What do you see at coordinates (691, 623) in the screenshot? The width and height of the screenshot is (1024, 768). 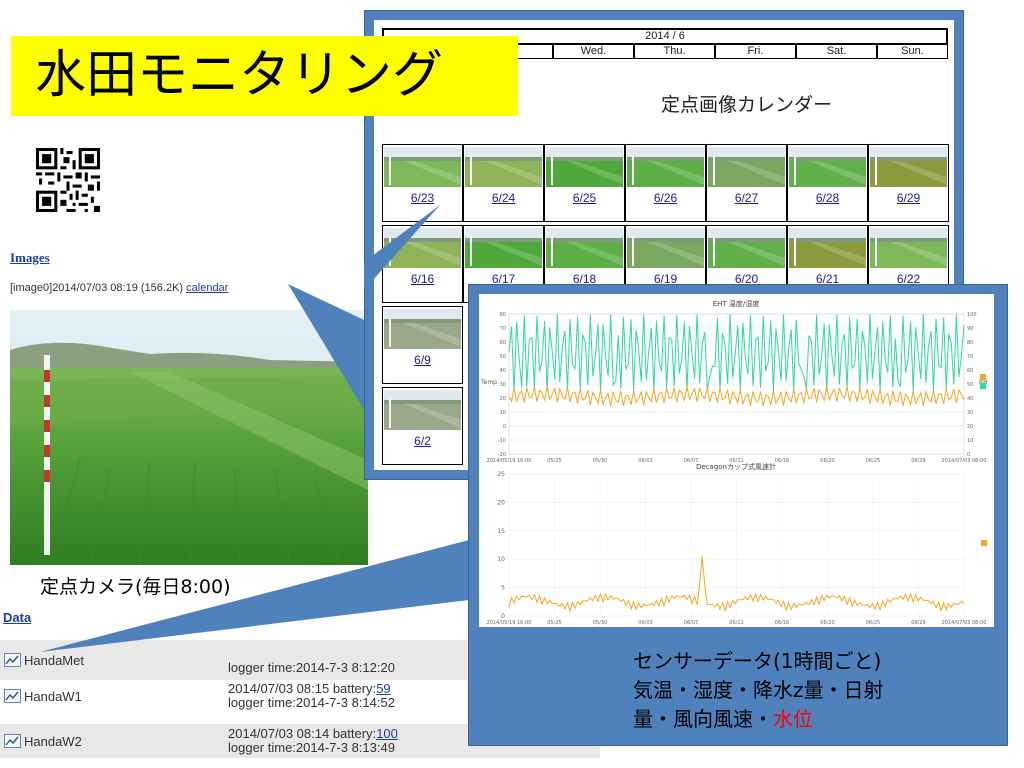 I see `chart2-xtick: 06/07` at bounding box center [691, 623].